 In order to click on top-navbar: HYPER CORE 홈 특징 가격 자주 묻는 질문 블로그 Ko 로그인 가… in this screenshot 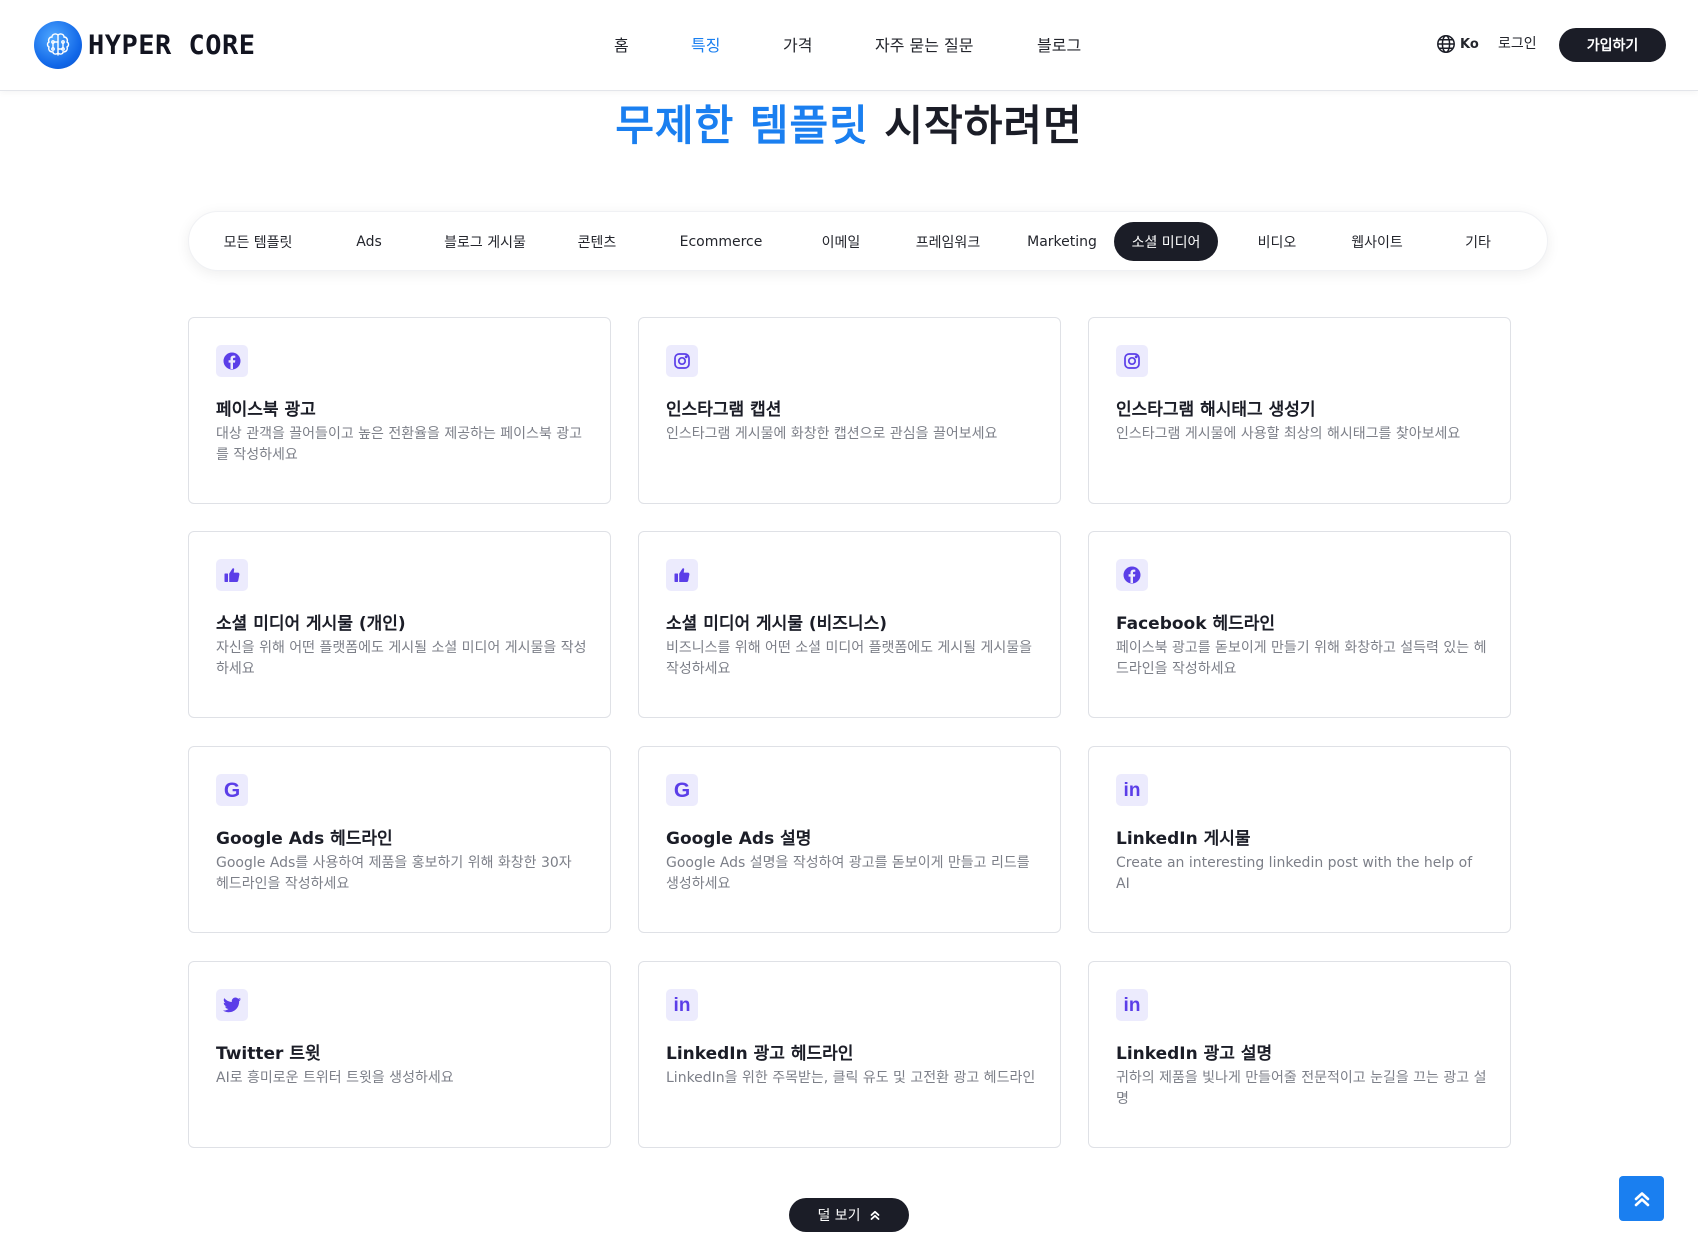, I will do `click(849, 45)`.